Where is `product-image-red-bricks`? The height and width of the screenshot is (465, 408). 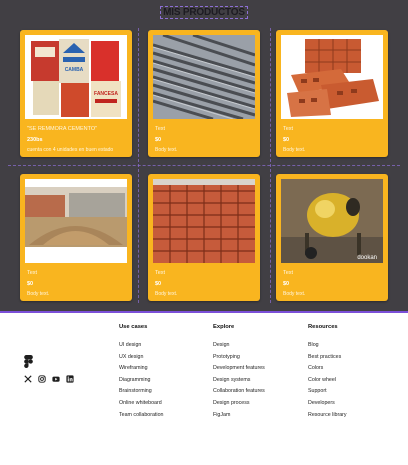 product-image-red-bricks is located at coordinates (204, 221).